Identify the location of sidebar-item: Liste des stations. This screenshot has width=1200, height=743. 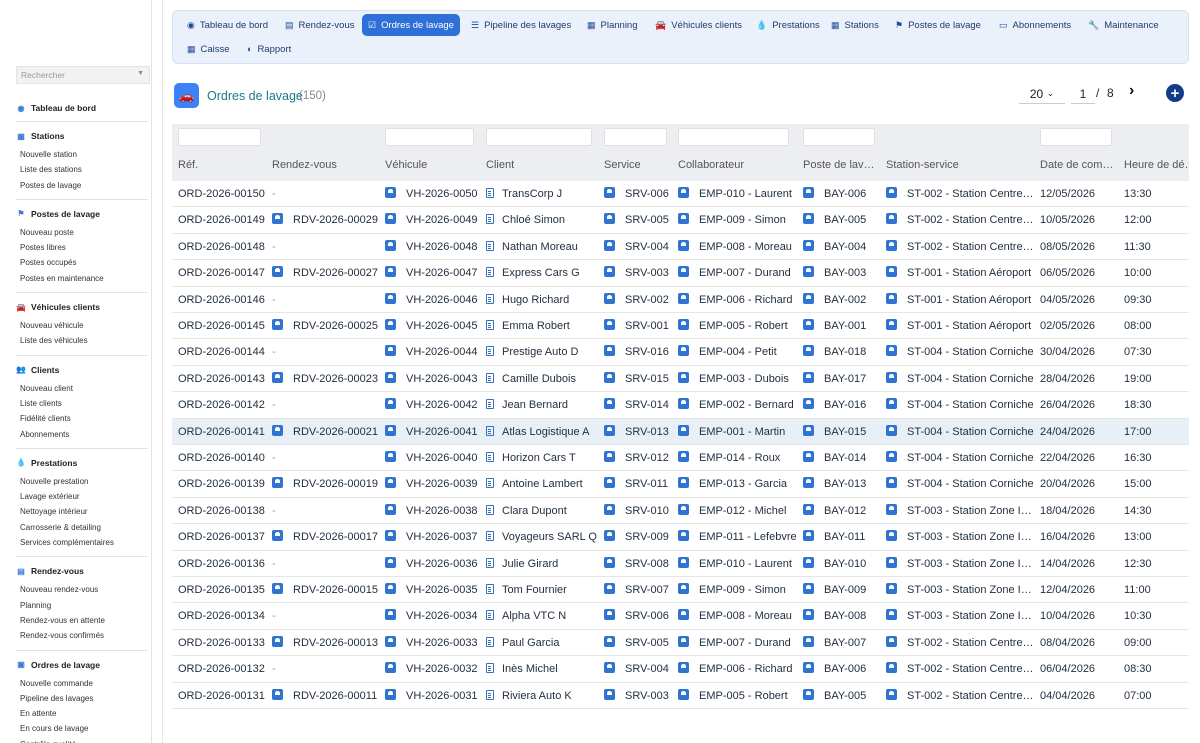
(81, 169).